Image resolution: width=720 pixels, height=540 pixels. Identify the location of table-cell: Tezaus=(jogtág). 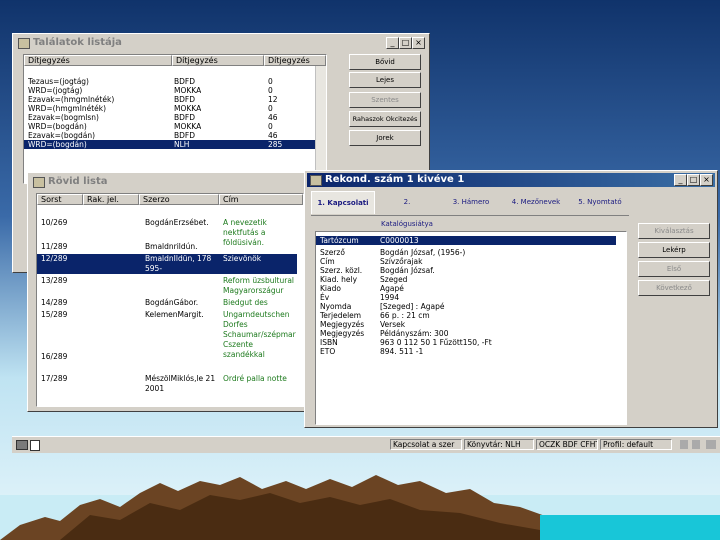
(58, 81).